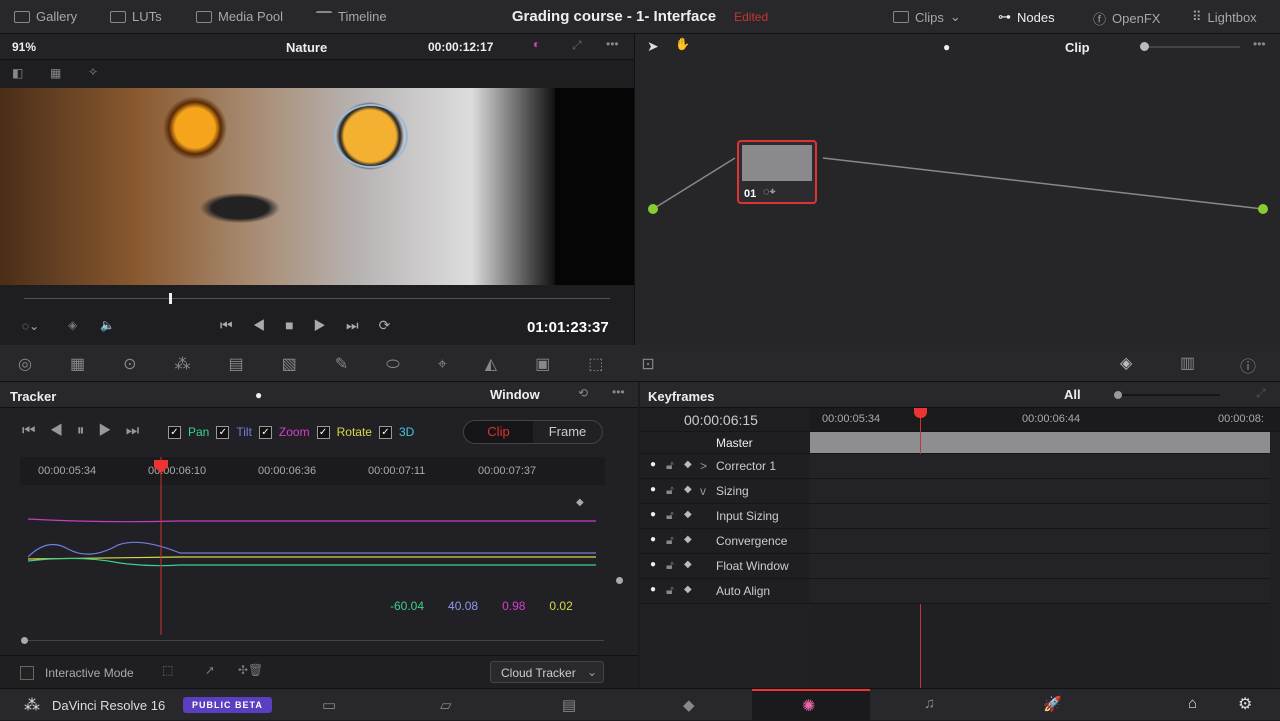 This screenshot has height=721, width=1280. Describe the element at coordinates (87, 430) in the screenshot. I see `track-transport: ⏮◀⏸▶⏭` at that location.